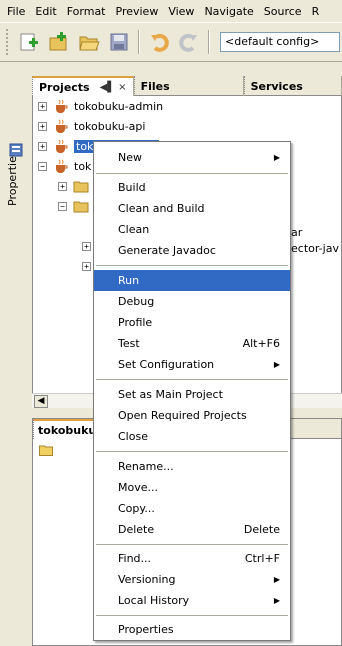  Describe the element at coordinates (86, 11) in the screenshot. I see `menu-format: Format` at that location.